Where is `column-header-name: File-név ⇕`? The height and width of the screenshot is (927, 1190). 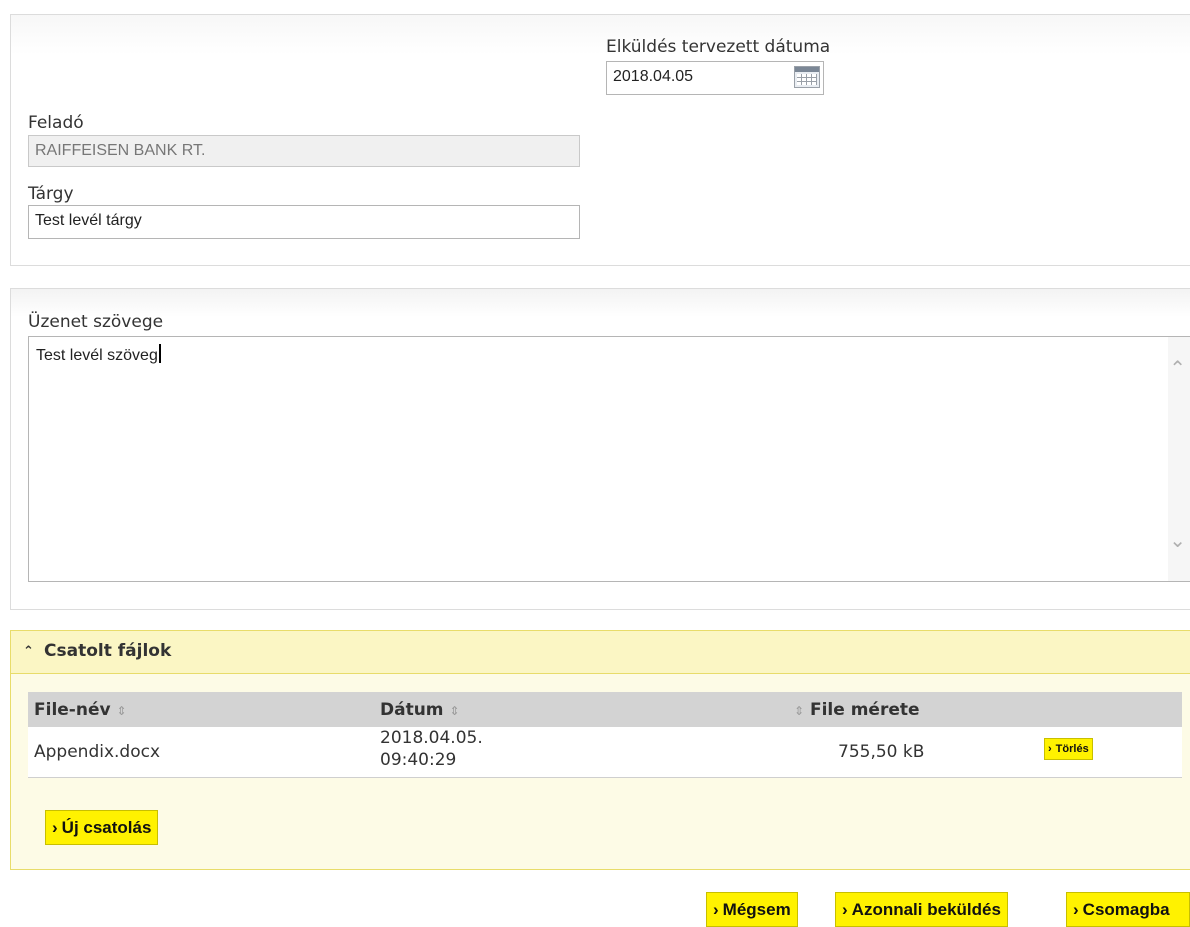
column-header-name: File-név ⇕ is located at coordinates (80, 710).